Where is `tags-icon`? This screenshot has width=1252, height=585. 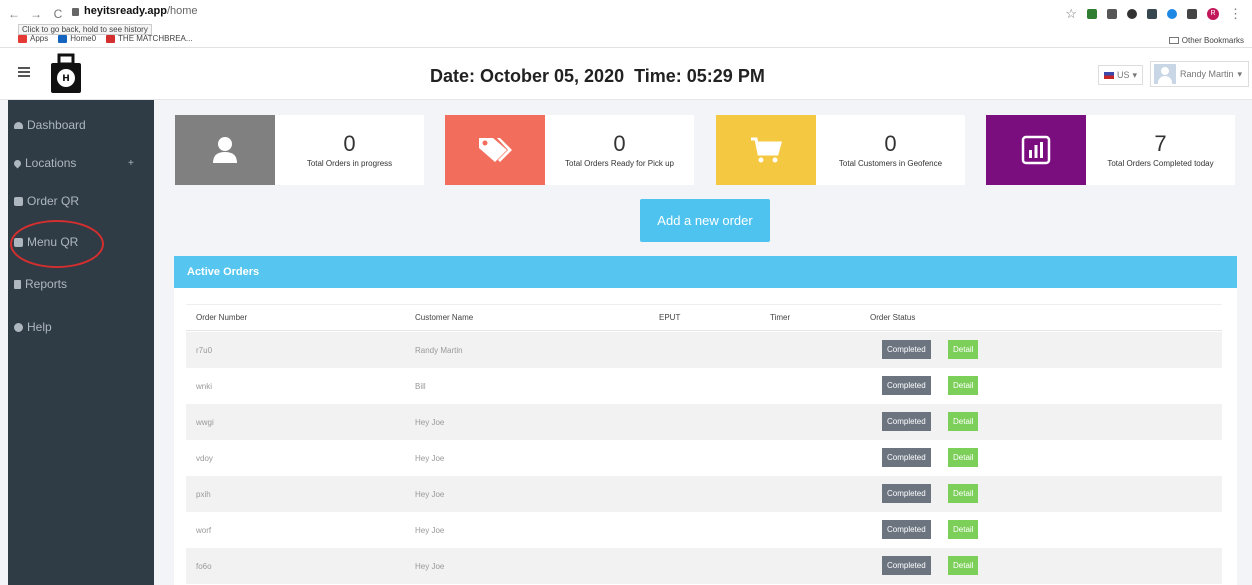
tags-icon is located at coordinates (495, 150).